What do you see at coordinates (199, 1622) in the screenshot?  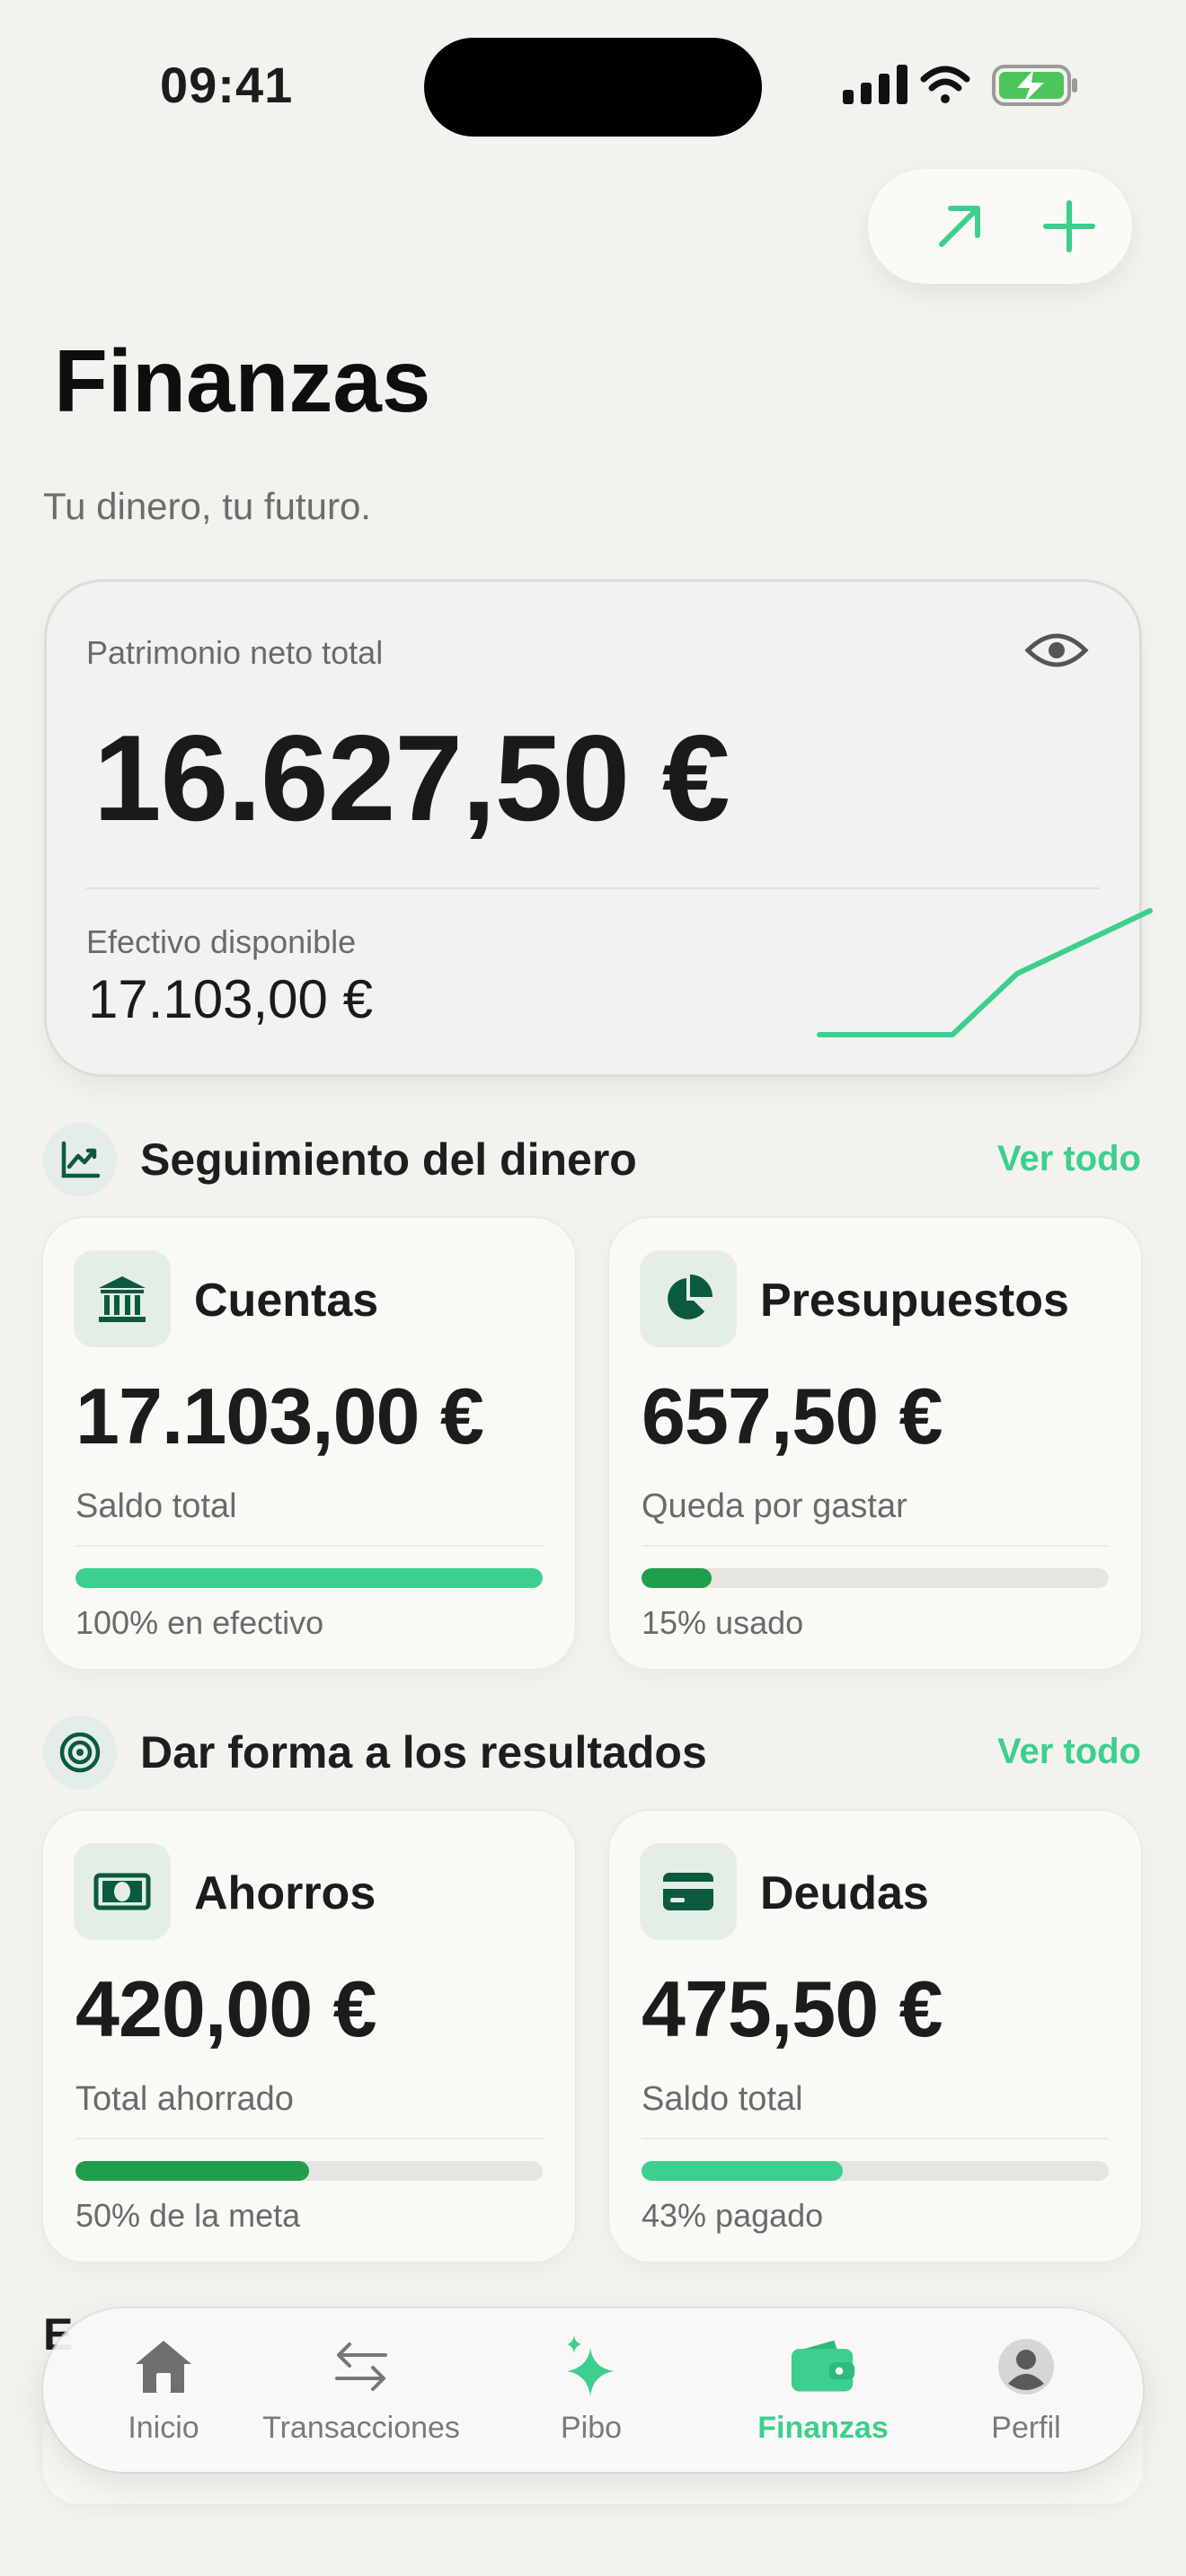 I see `card-caption: 100% en efectivo` at bounding box center [199, 1622].